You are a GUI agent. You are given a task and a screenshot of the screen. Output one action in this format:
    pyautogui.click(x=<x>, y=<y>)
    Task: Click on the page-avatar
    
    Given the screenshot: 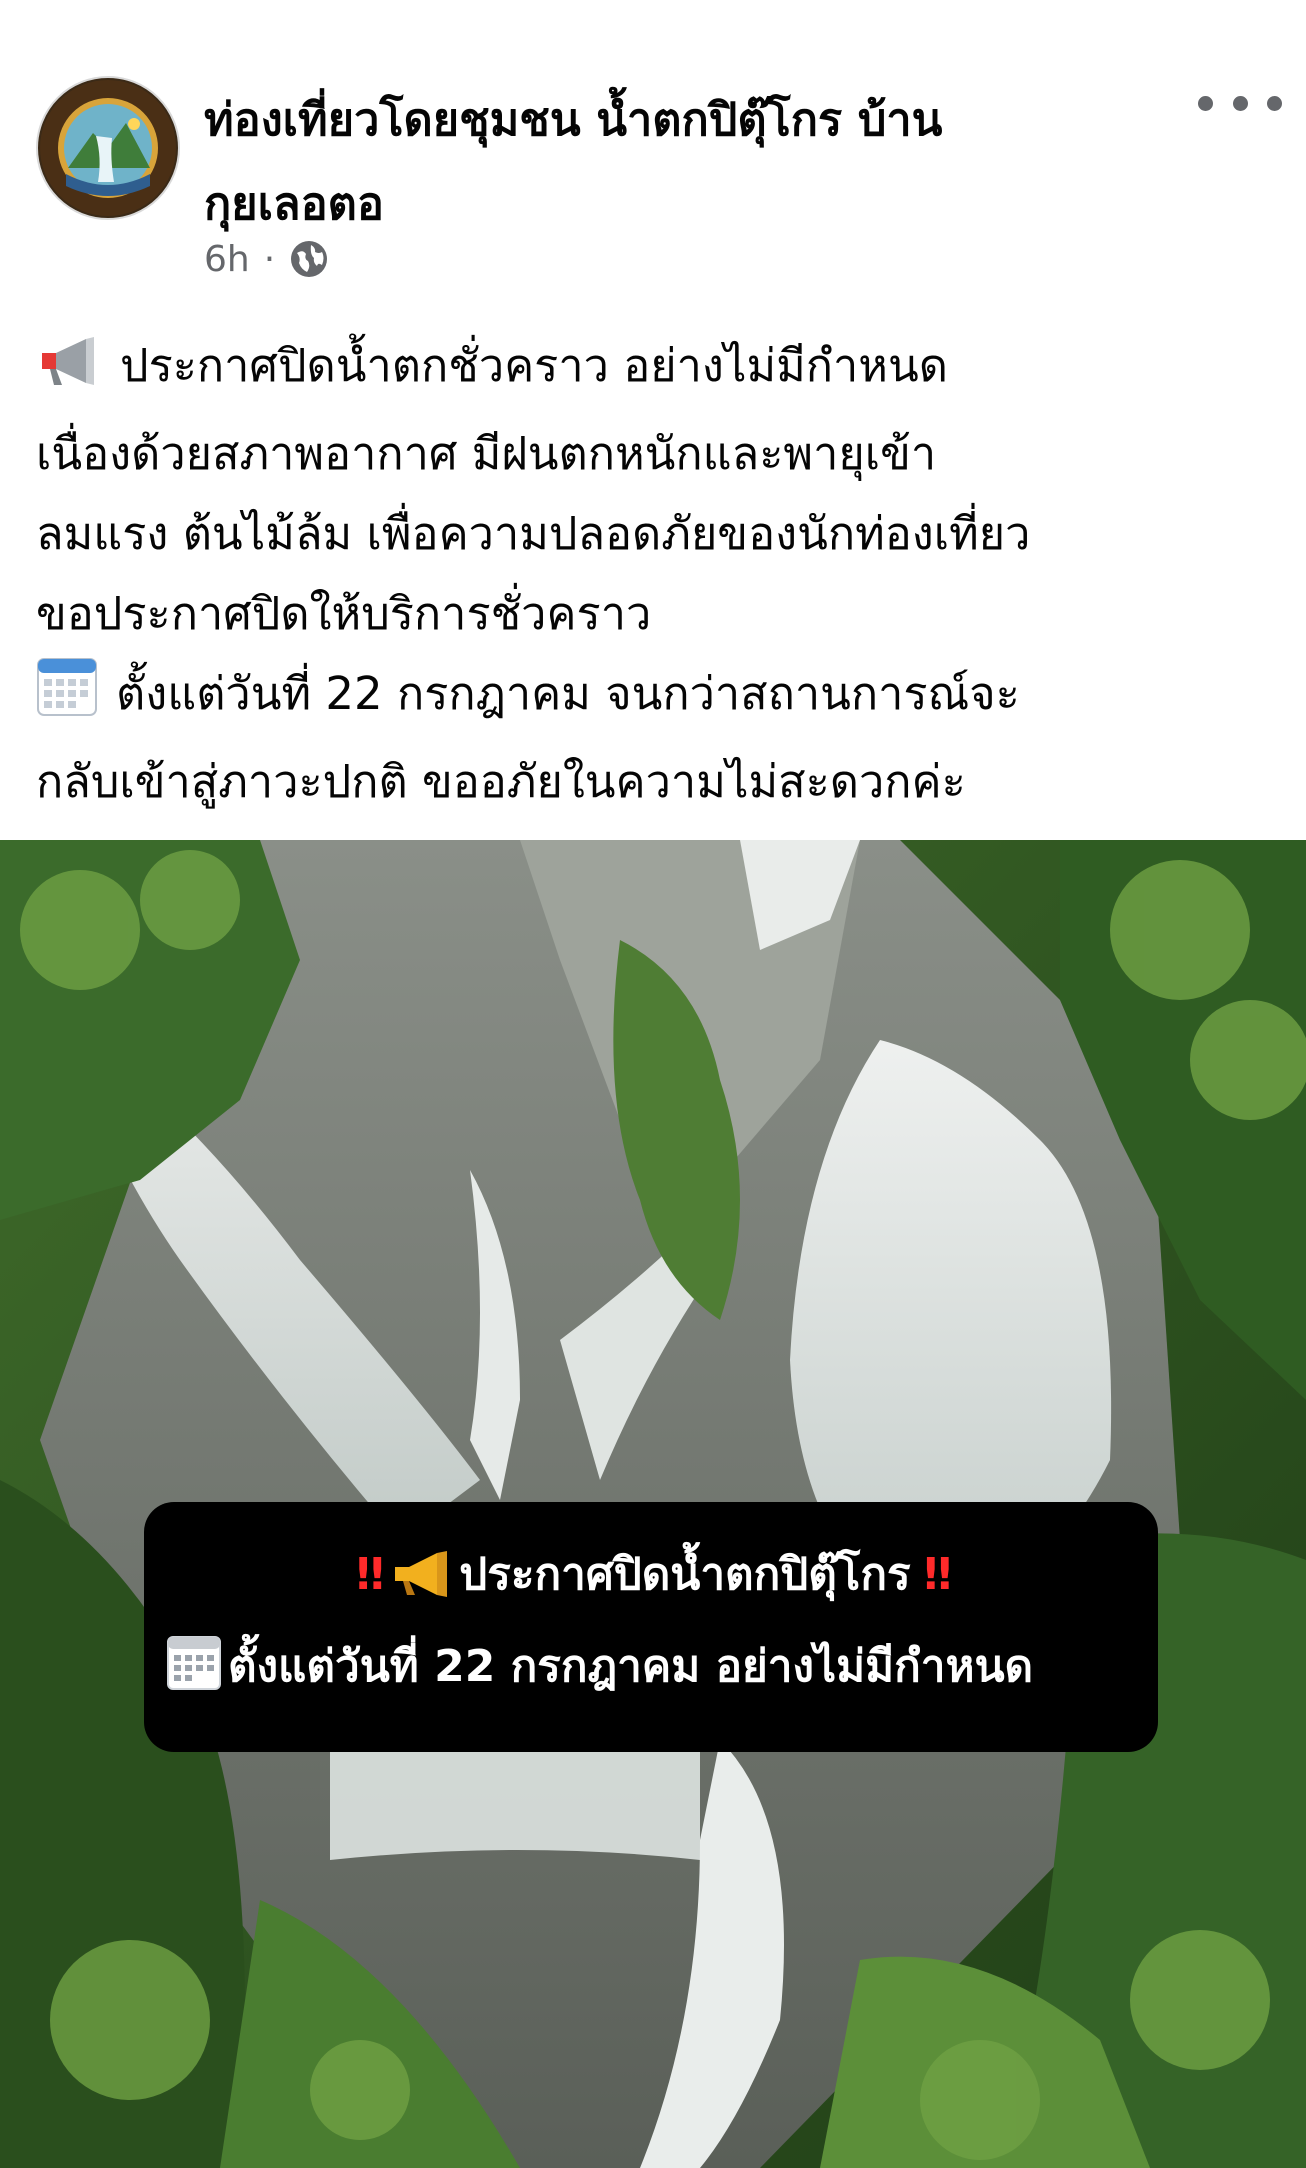 What is the action you would take?
    pyautogui.click(x=108, y=148)
    